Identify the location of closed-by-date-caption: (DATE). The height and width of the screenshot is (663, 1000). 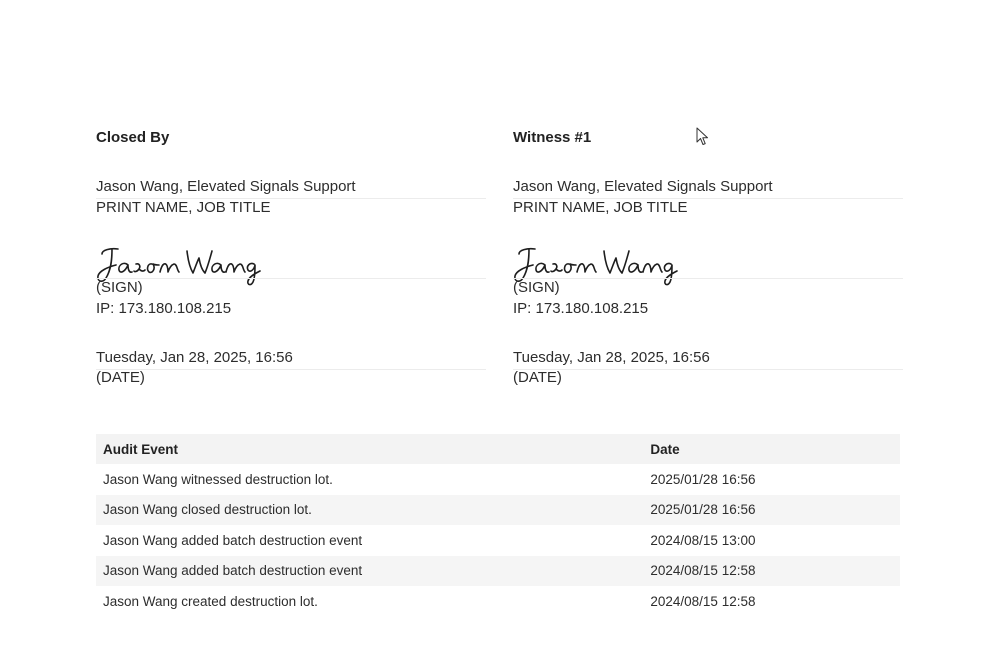
(120, 377).